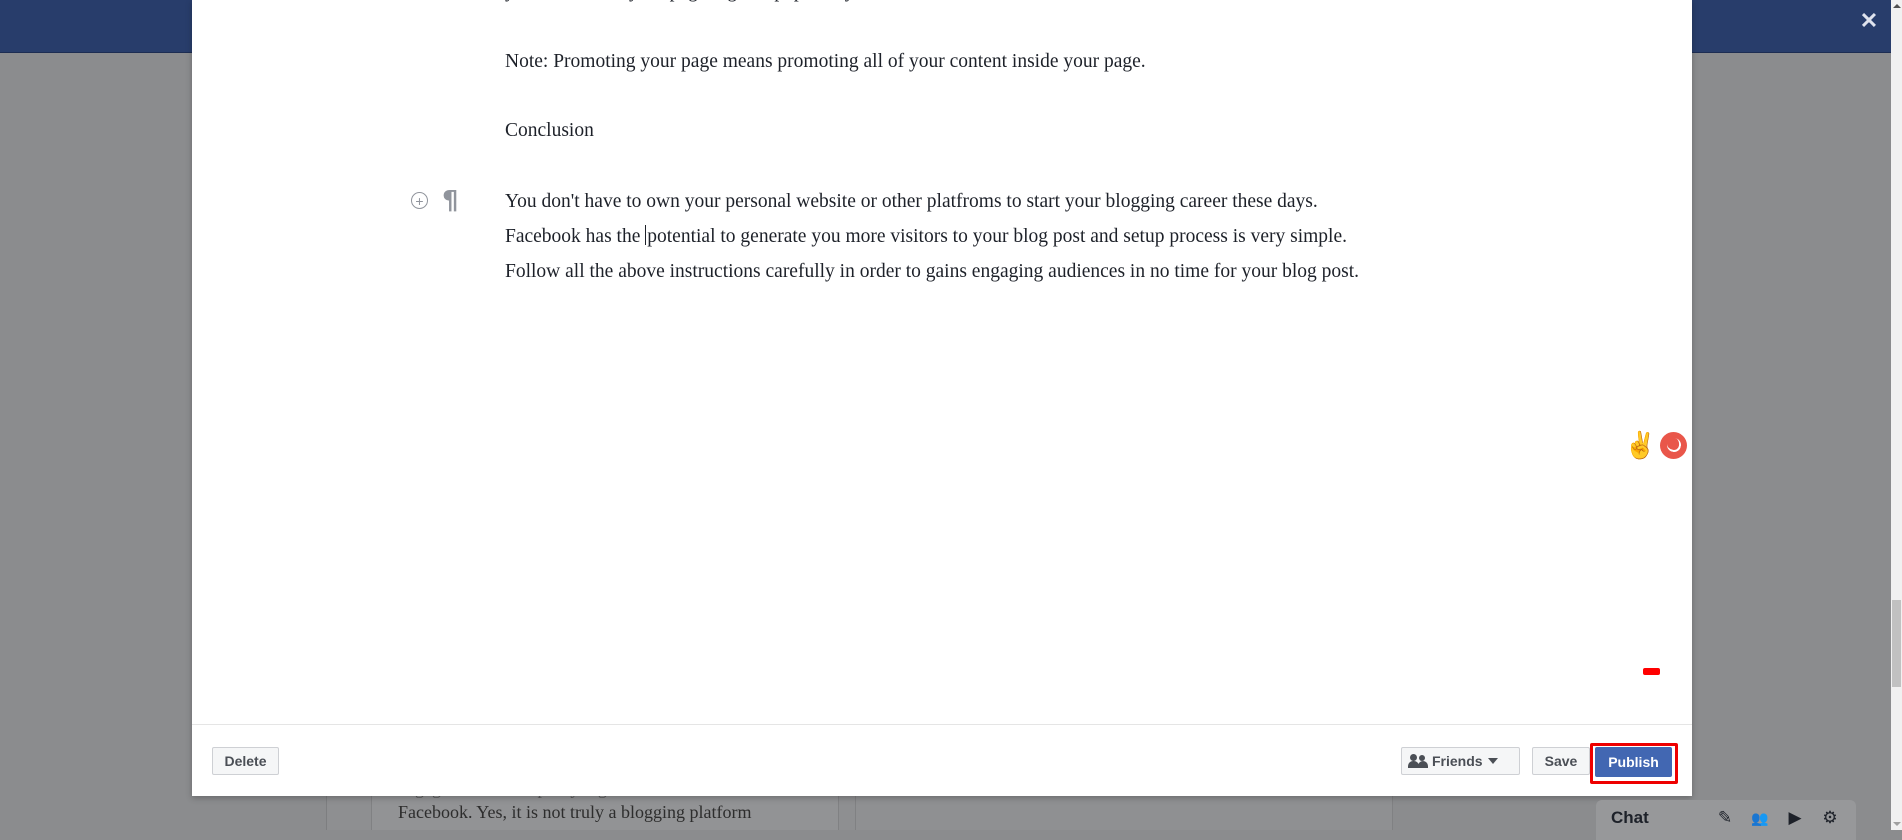 This screenshot has height=840, width=1902. What do you see at coordinates (1418, 761) in the screenshot?
I see `friends-icon` at bounding box center [1418, 761].